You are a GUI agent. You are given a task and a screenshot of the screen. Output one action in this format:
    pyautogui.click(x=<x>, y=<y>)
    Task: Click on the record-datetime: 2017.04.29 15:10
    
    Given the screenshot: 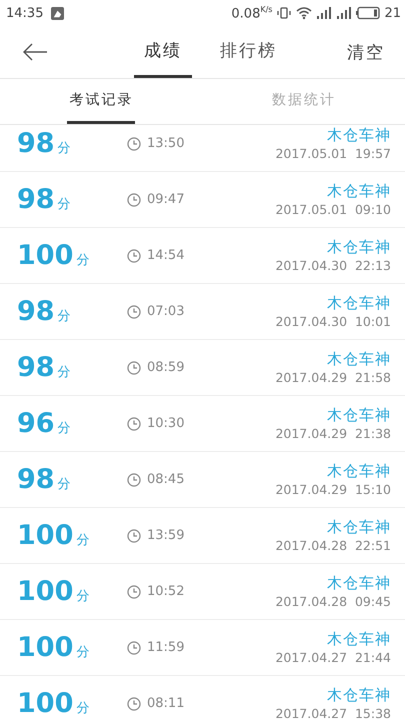 What is the action you would take?
    pyautogui.click(x=333, y=489)
    